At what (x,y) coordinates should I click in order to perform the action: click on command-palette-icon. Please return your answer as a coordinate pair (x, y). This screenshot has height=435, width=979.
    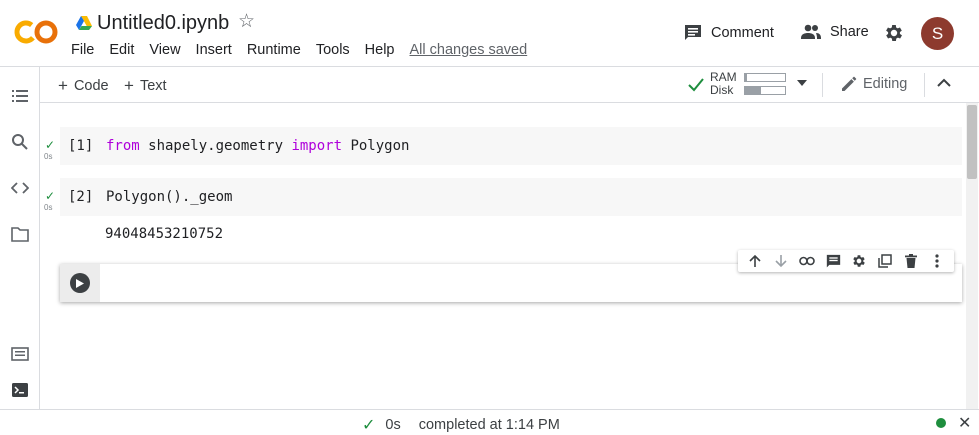
    Looking at the image, I should click on (20, 354).